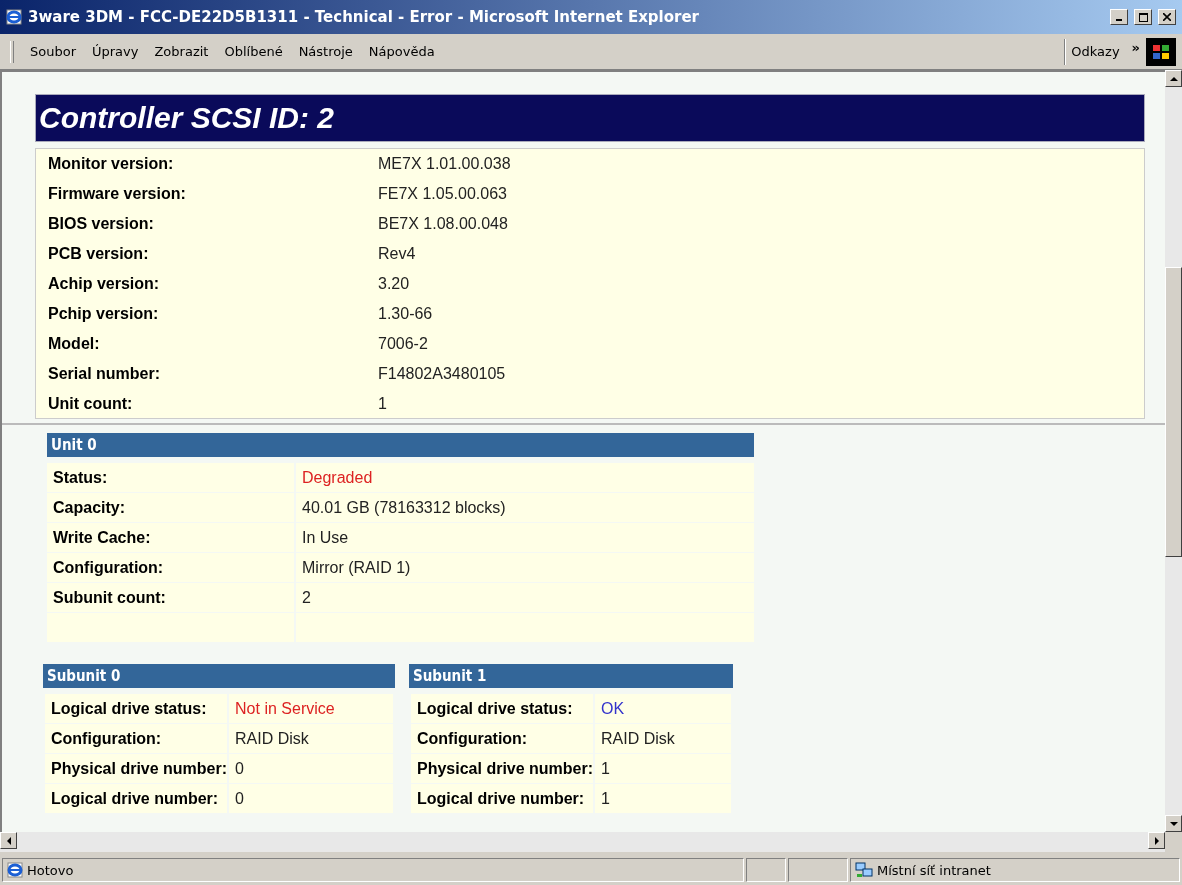  I want to click on section-header: Unit 0, so click(400, 445).